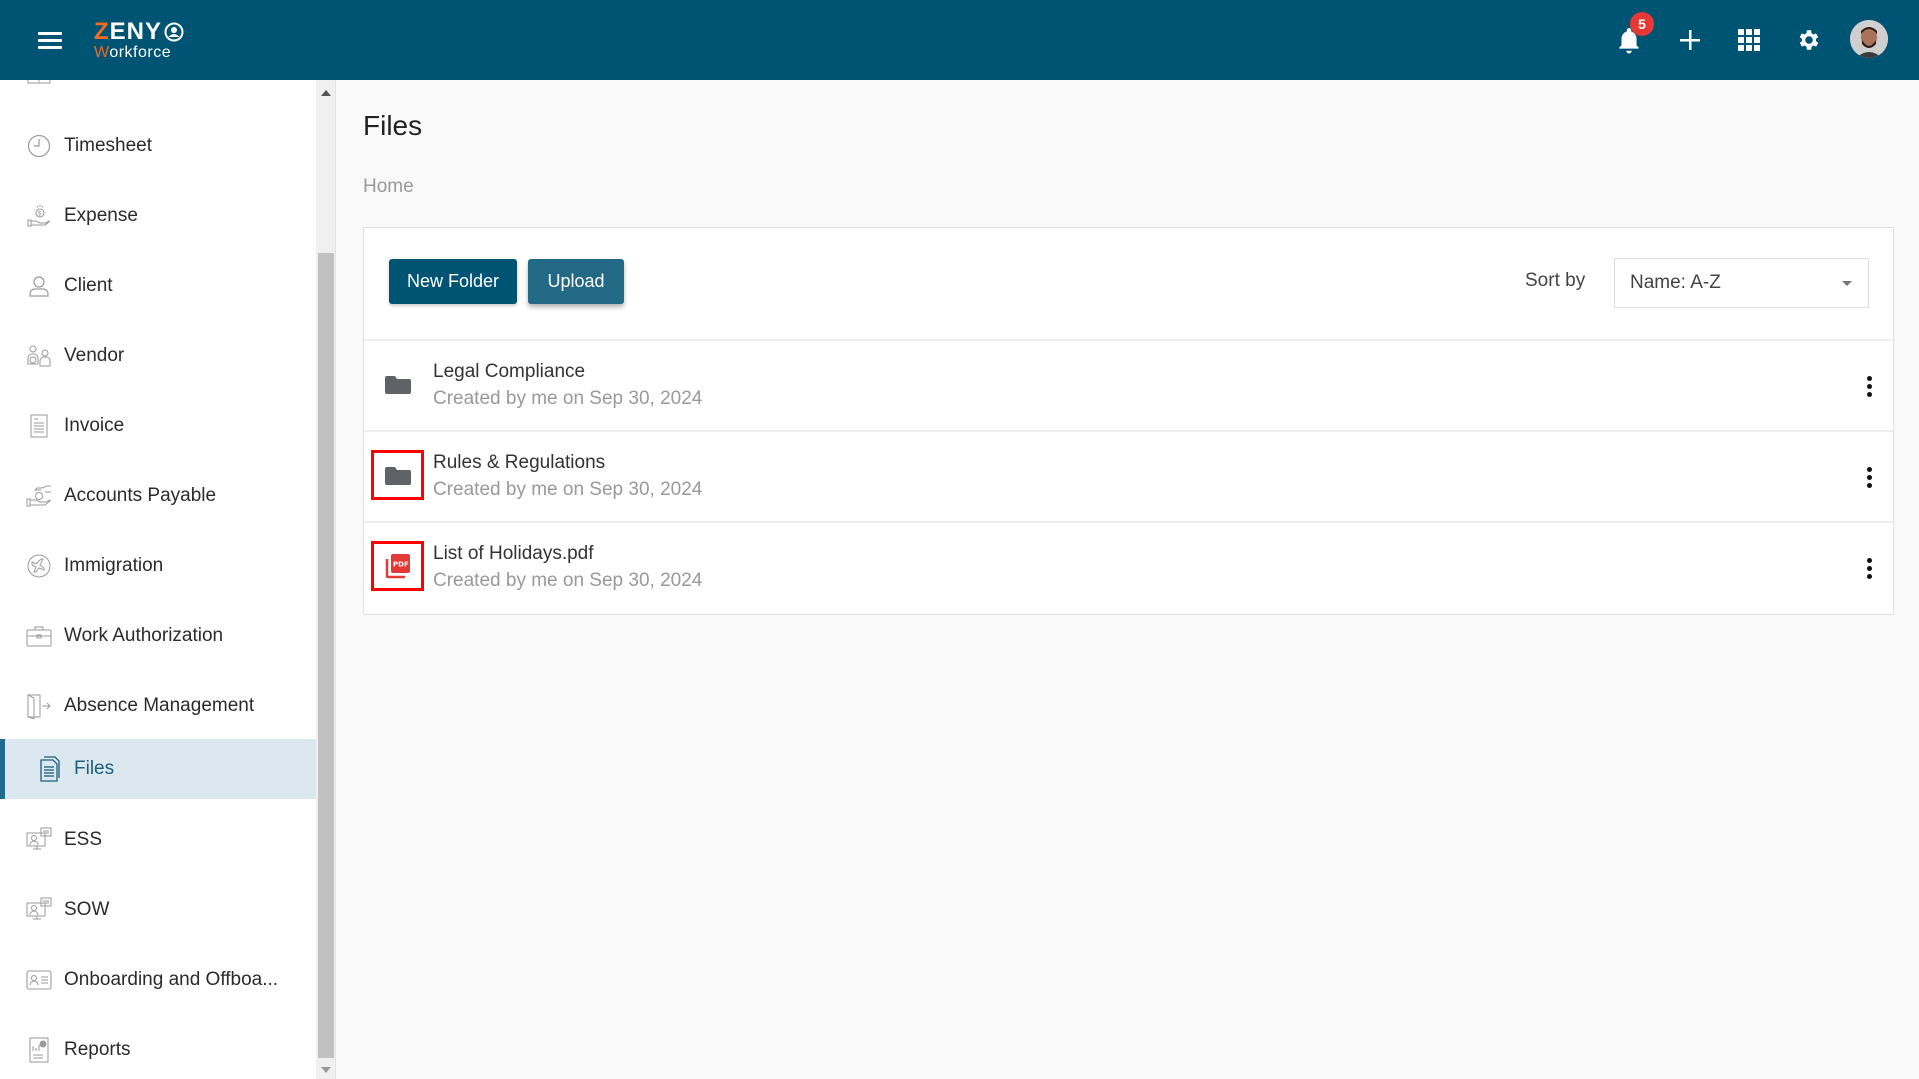 The width and height of the screenshot is (1919, 1079). What do you see at coordinates (39, 496) in the screenshot?
I see `hand-money-icon` at bounding box center [39, 496].